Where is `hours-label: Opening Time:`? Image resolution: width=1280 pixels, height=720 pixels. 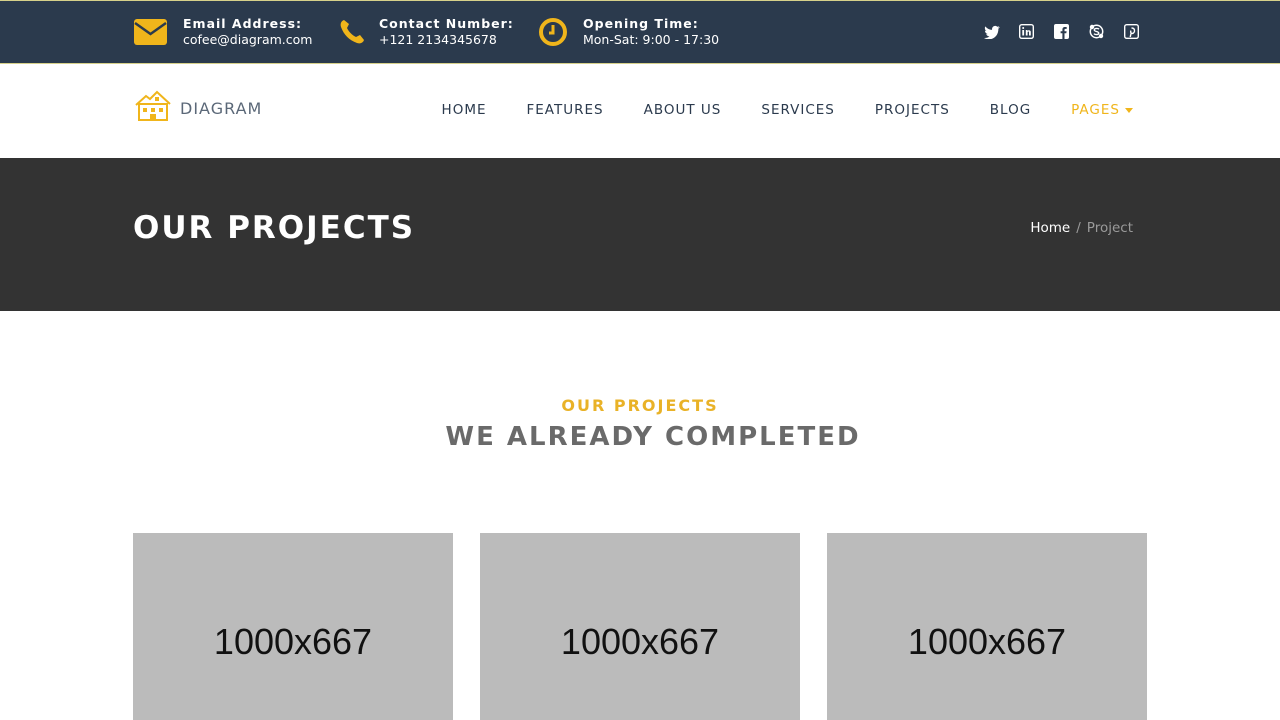
hours-label: Opening Time: is located at coordinates (641, 23).